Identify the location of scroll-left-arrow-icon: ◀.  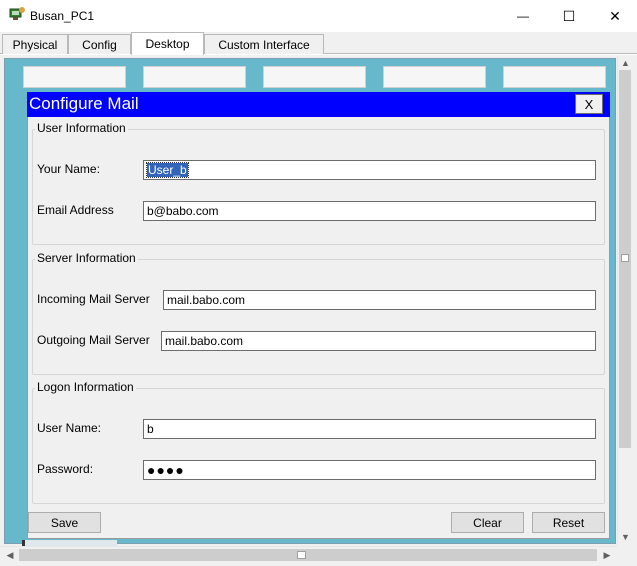
(10, 555).